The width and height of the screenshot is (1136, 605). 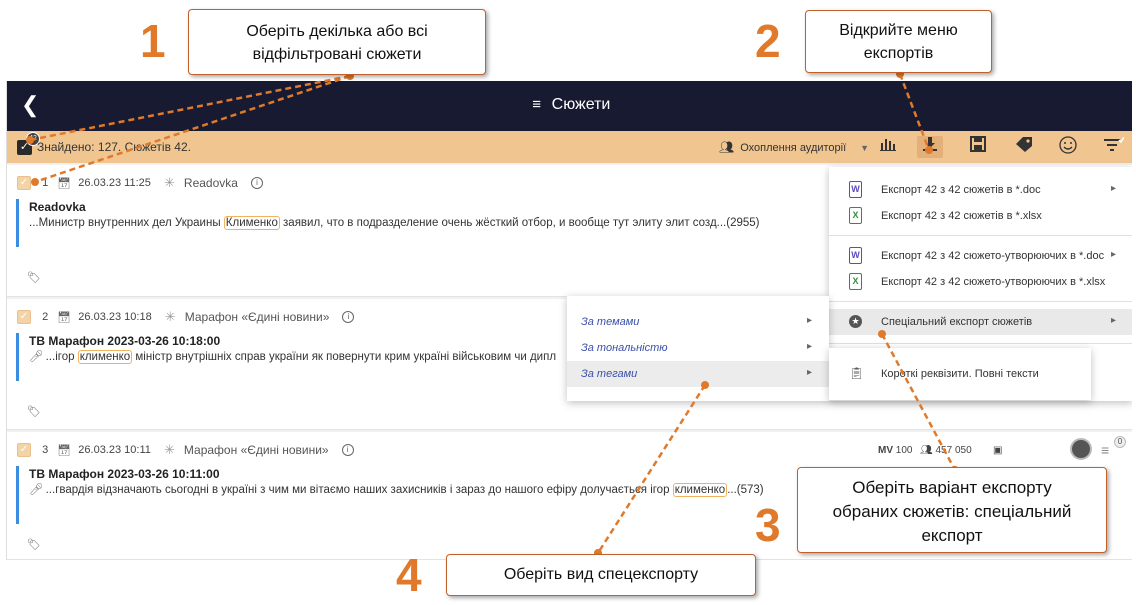 I want to click on story-meta: ✓ 1 📅︎ 26.03.23 11:25 ✳ Readovka i, so click(x=140, y=183).